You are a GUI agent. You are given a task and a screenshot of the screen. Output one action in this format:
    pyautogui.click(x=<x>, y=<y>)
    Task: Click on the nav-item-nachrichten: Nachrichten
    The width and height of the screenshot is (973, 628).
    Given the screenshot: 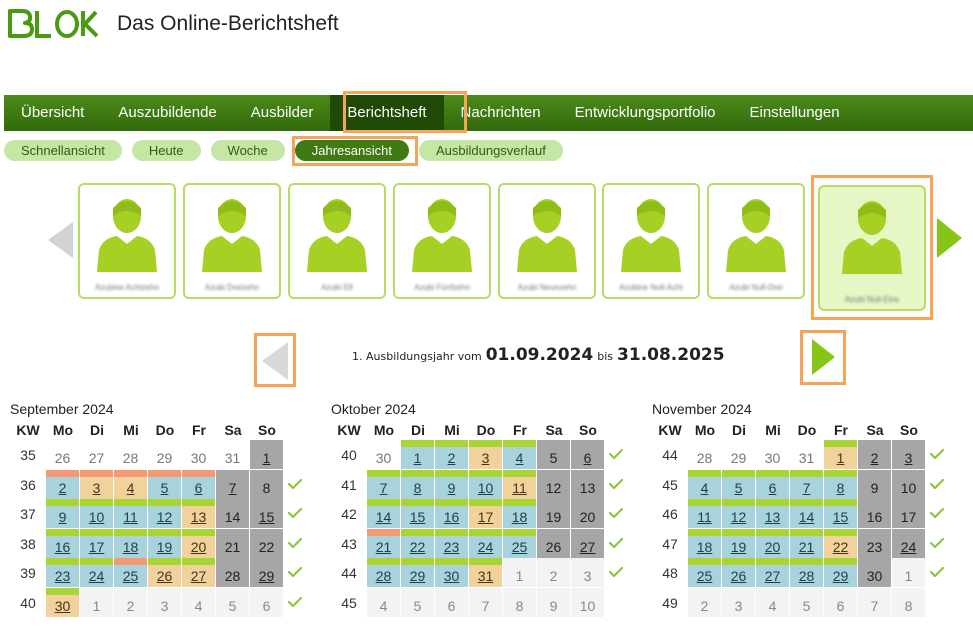 What is the action you would take?
    pyautogui.click(x=501, y=113)
    